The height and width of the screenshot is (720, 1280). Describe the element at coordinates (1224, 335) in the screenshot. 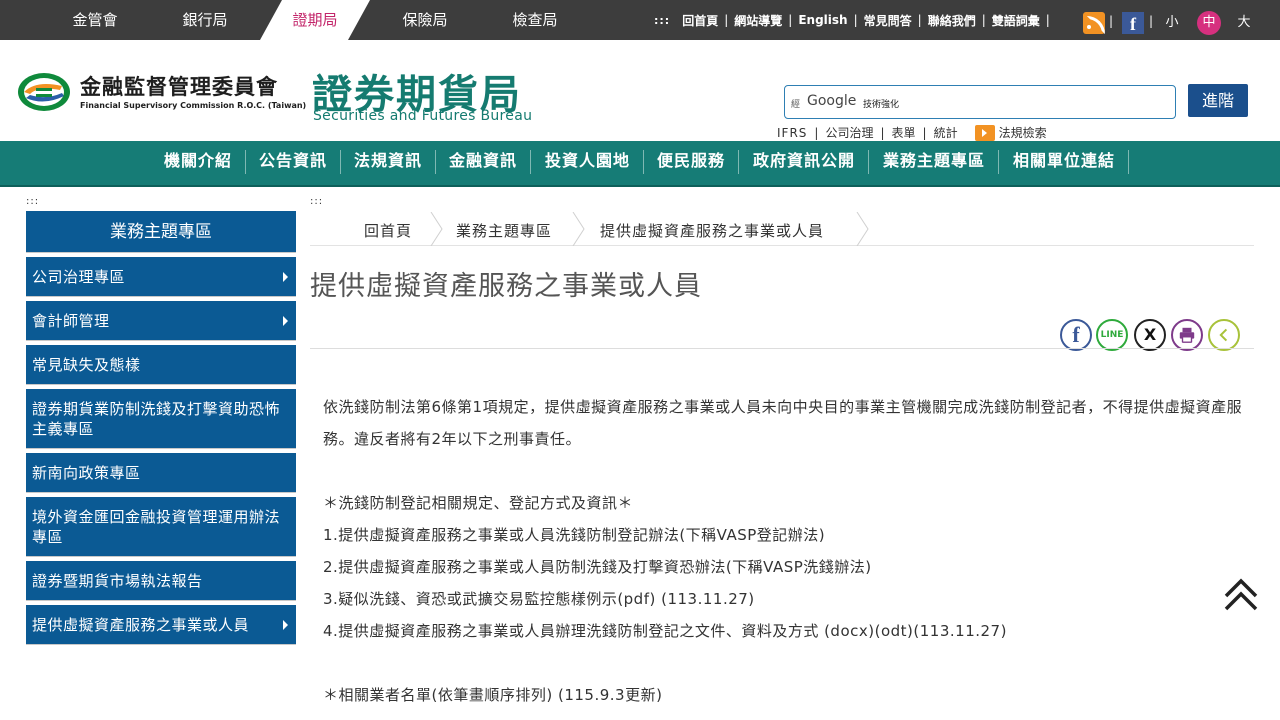

I see `back-icon` at that location.